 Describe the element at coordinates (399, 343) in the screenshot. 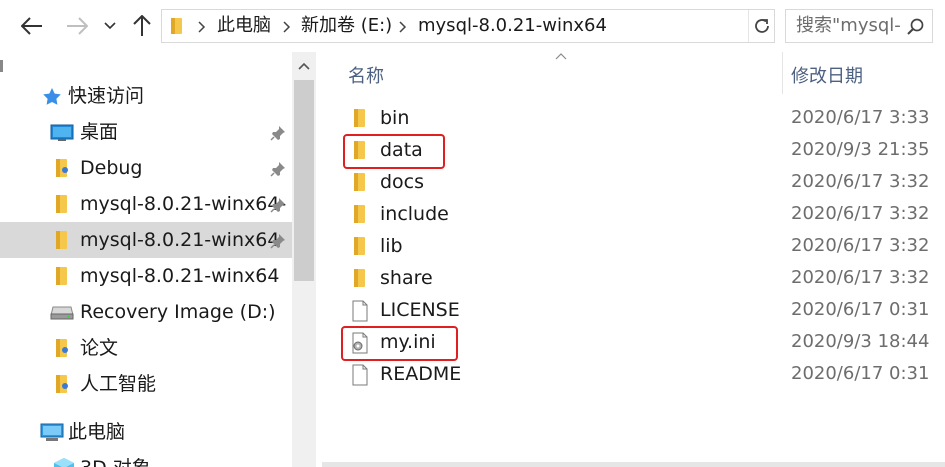

I see `highlight-box-my-ini` at that location.